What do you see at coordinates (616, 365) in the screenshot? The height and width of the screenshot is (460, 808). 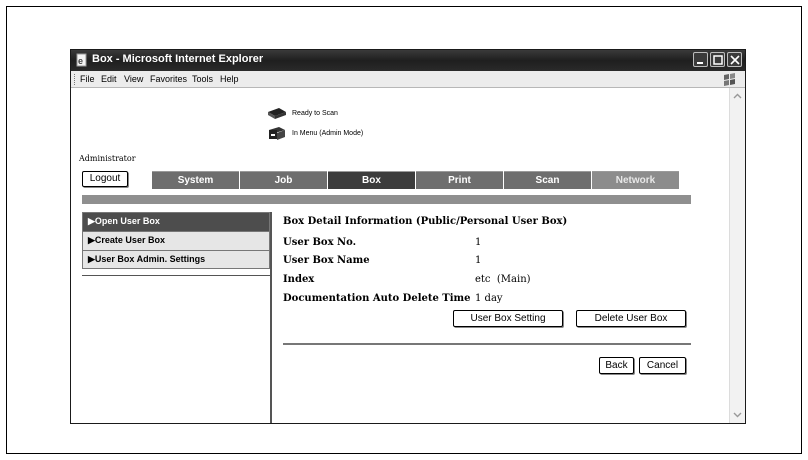 I see `back-button: Back` at bounding box center [616, 365].